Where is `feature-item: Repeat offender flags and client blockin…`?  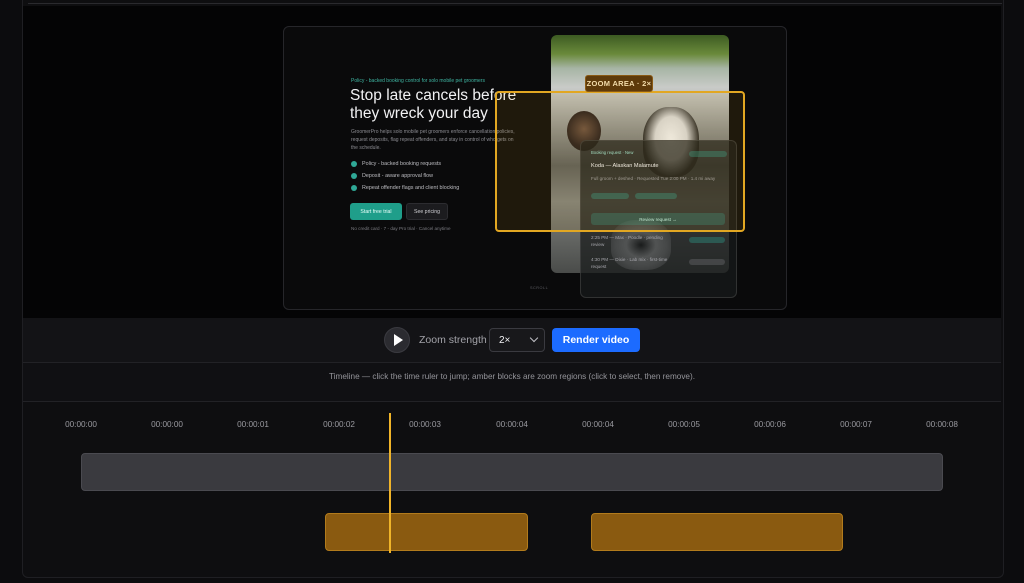
feature-item: Repeat offender flags and client blockin… is located at coordinates (405, 188).